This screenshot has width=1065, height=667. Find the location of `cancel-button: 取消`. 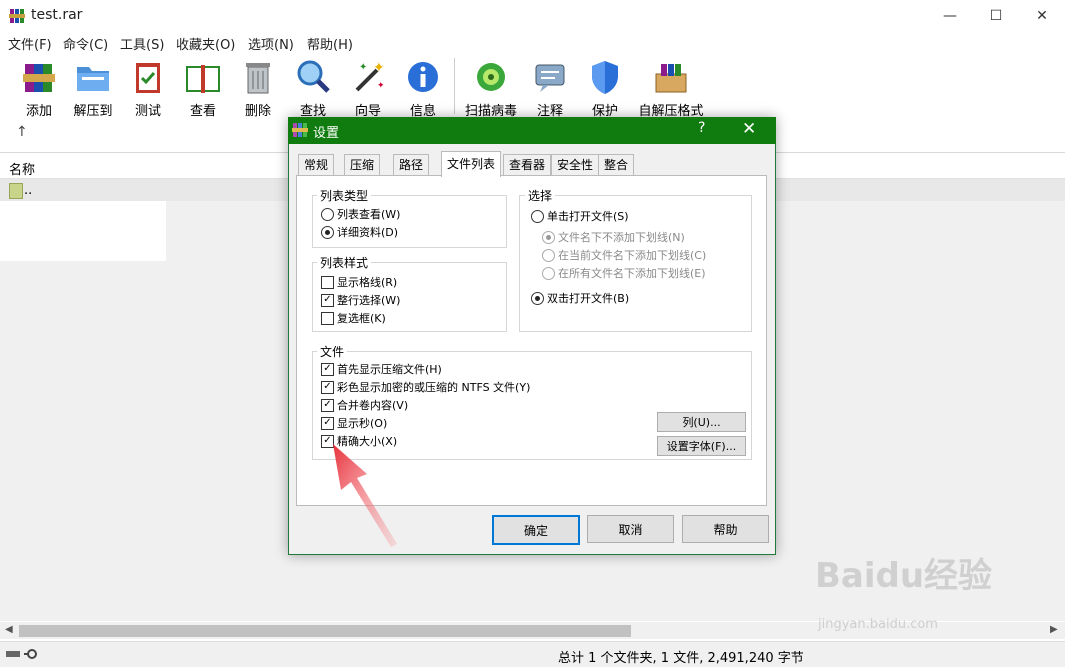

cancel-button: 取消 is located at coordinates (630, 529).